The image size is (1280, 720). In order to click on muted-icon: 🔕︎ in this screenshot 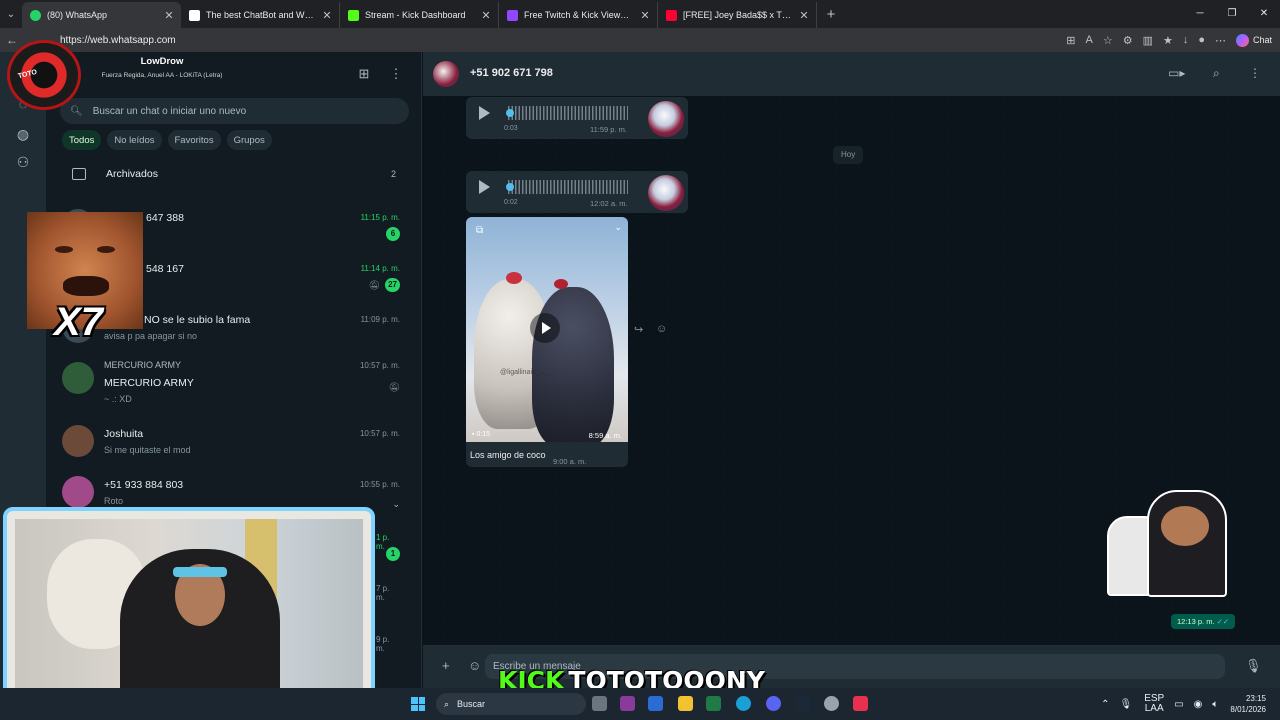, I will do `click(374, 285)`.